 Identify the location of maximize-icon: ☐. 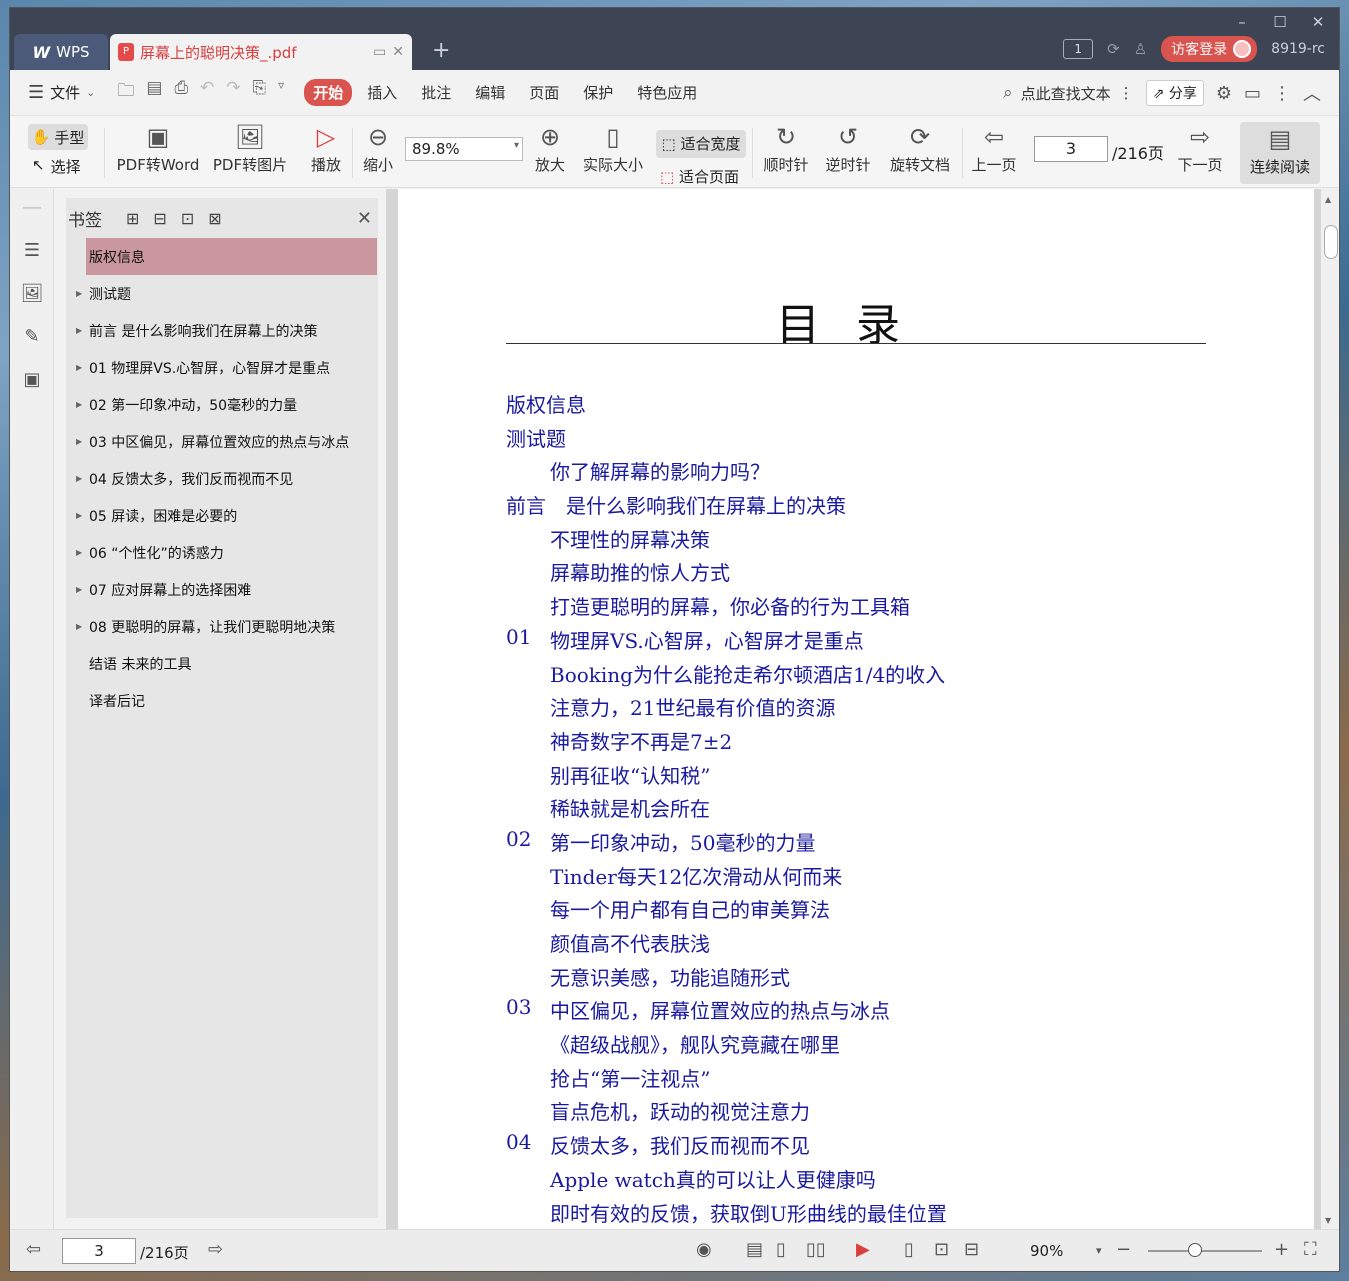
(1280, 22).